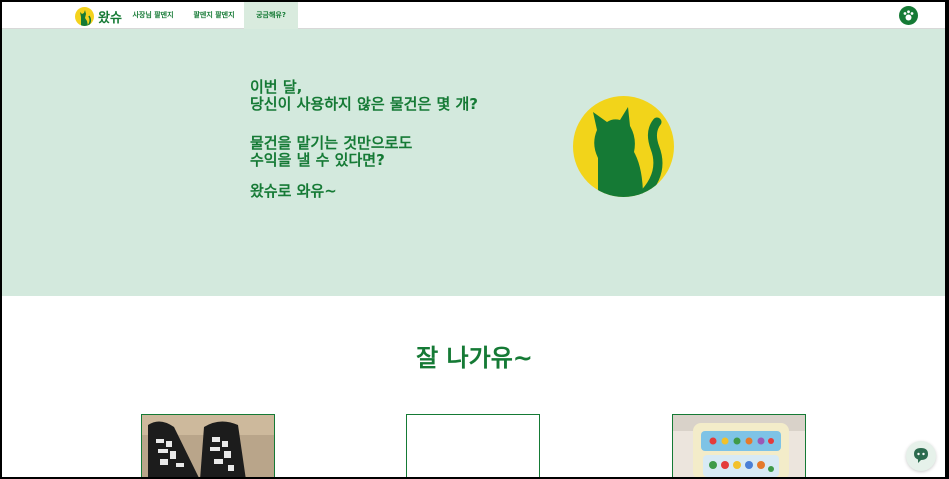  Describe the element at coordinates (110, 18) in the screenshot. I see `brand-name: 왔슈` at that location.